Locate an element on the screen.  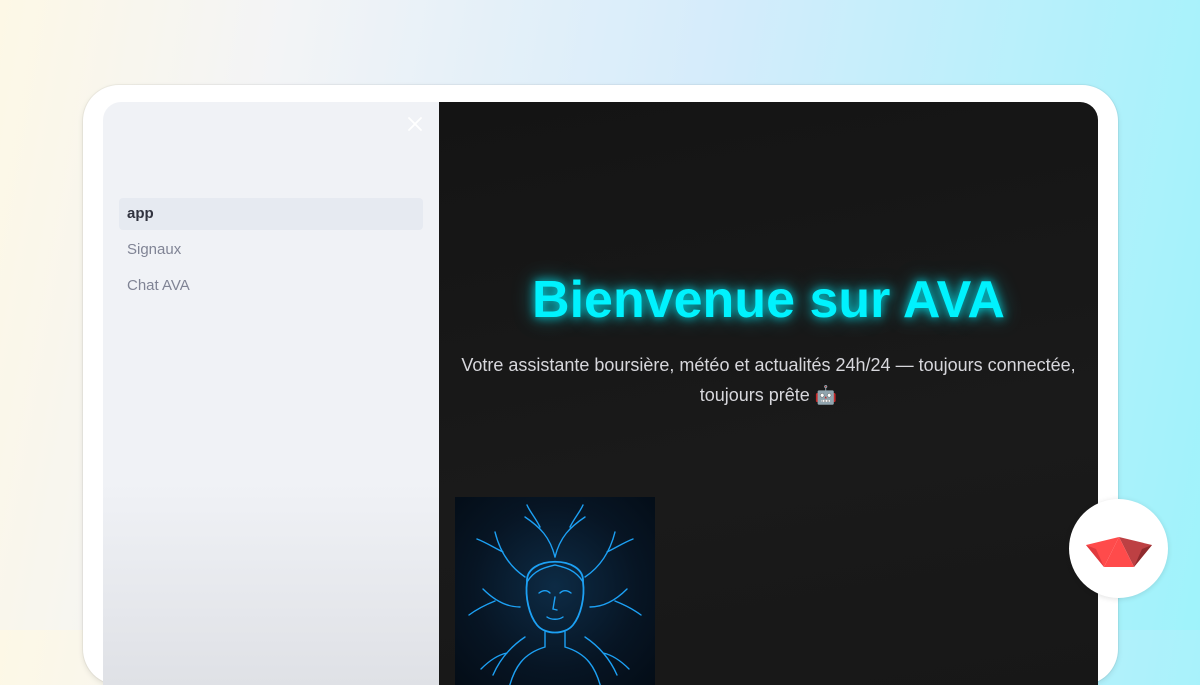
page-title: Bienvenue sur AVA is located at coordinates (768, 300).